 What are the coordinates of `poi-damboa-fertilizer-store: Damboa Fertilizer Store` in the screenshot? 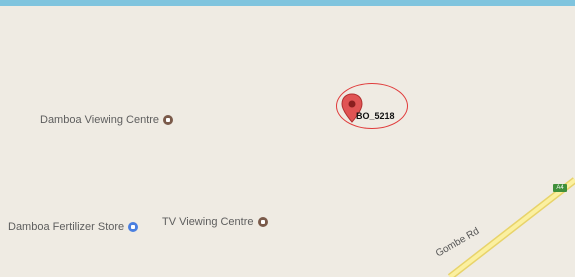 It's located at (73, 227).